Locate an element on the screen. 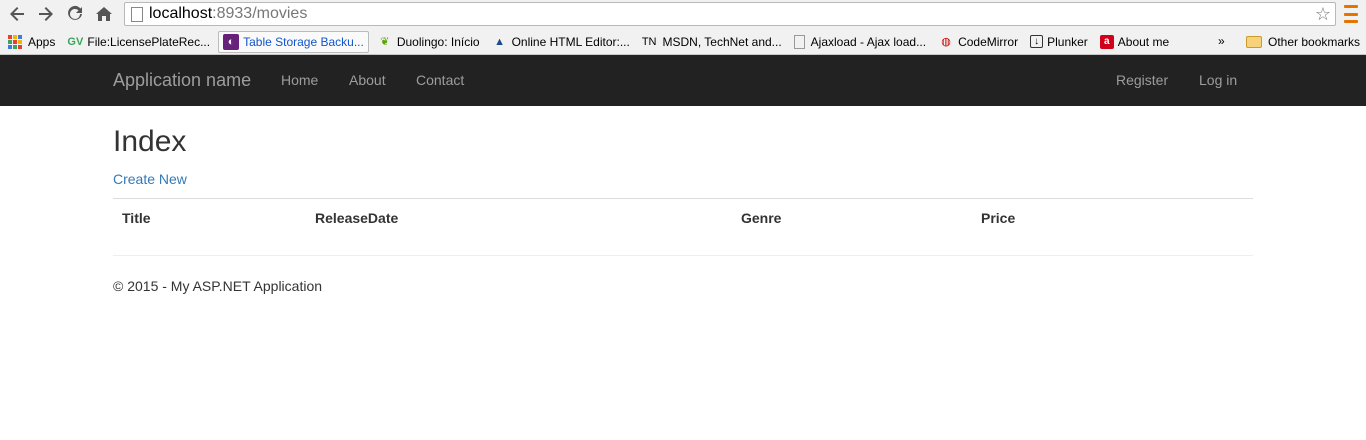 The height and width of the screenshot is (440, 1366). nav-about: About is located at coordinates (367, 80).